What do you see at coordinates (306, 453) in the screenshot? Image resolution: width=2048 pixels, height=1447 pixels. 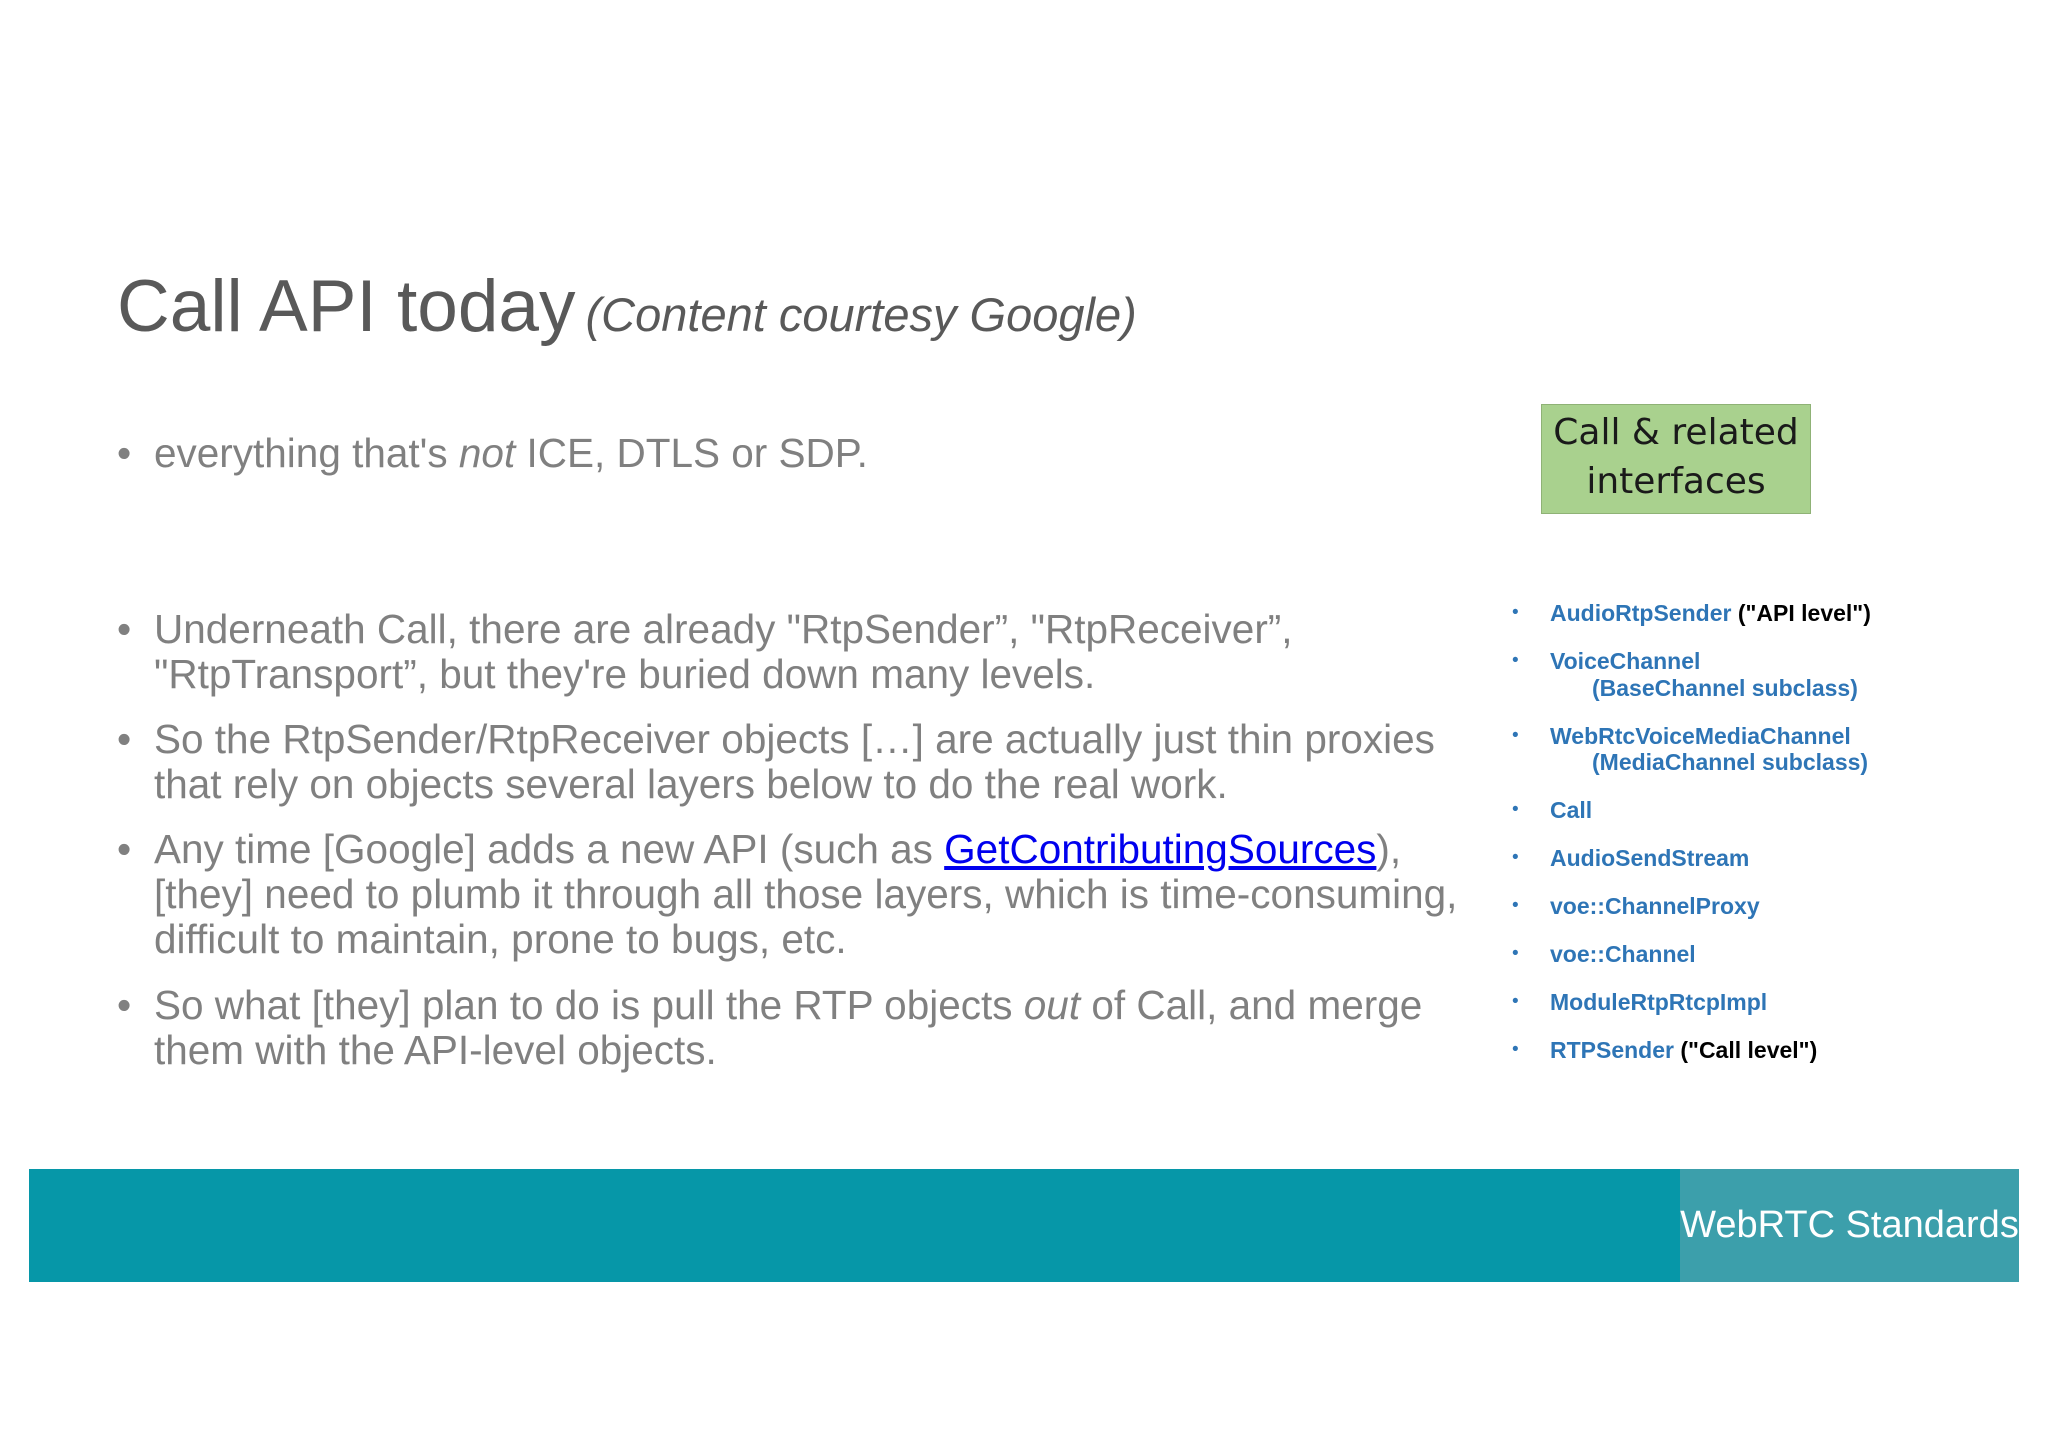 I see `bullet-1-pre: everything that's` at bounding box center [306, 453].